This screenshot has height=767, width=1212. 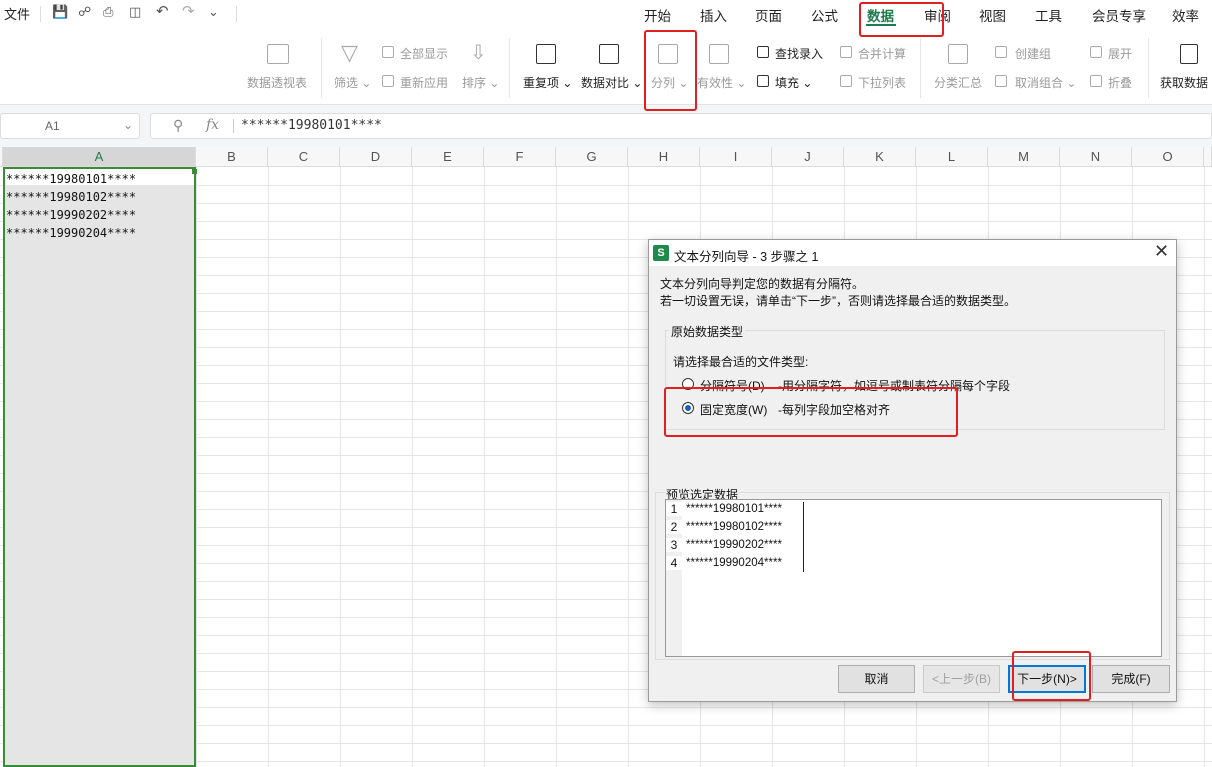 What do you see at coordinates (1001, 52) in the screenshot?
I see `create-group-icon` at bounding box center [1001, 52].